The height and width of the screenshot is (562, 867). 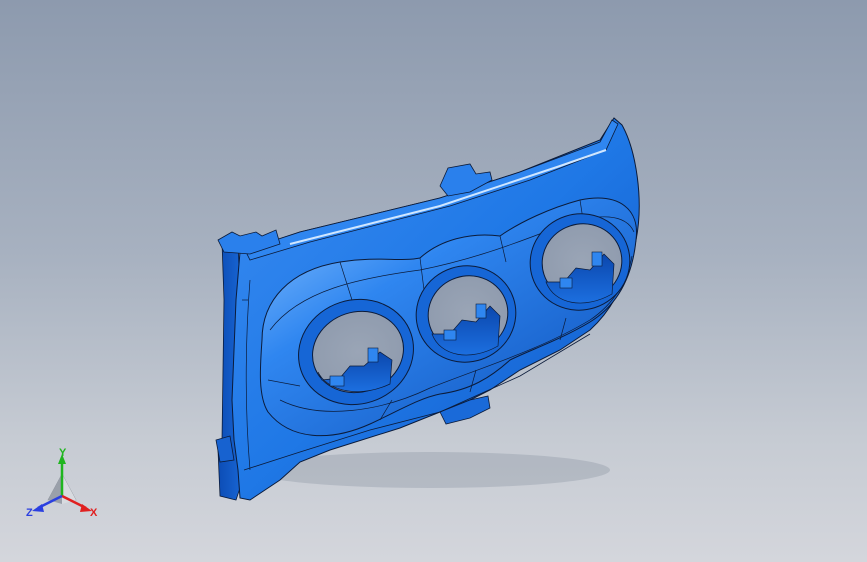 What do you see at coordinates (47, 503) in the screenshot?
I see `z-axis-arrow-icon` at bounding box center [47, 503].